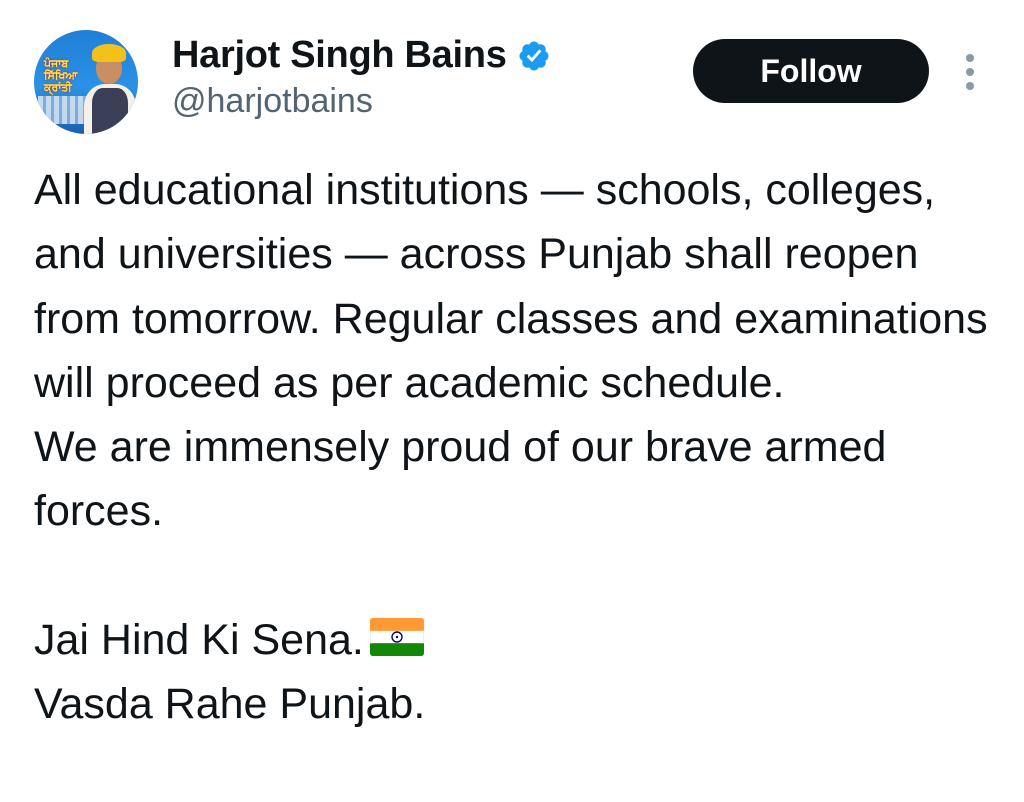 The width and height of the screenshot is (1024, 802). What do you see at coordinates (86, 82) in the screenshot?
I see `avatar: ਪੰਜਾਬ ਸਿੱਖਿਆ ਕ੍ਰਾਂਤੀ` at bounding box center [86, 82].